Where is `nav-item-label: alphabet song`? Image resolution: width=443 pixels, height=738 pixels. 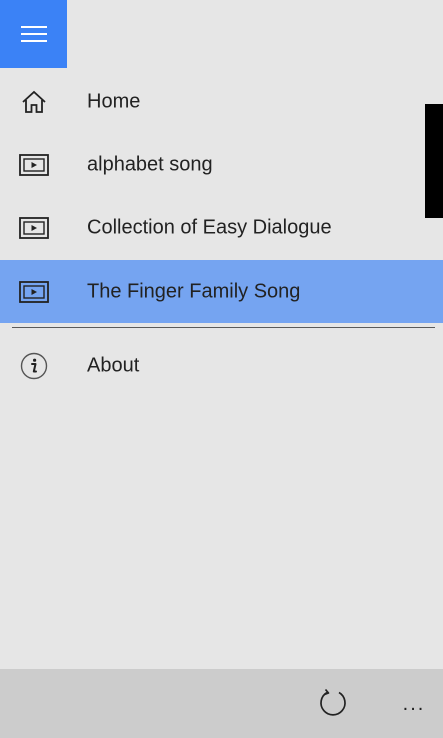 nav-item-label: alphabet song is located at coordinates (150, 164).